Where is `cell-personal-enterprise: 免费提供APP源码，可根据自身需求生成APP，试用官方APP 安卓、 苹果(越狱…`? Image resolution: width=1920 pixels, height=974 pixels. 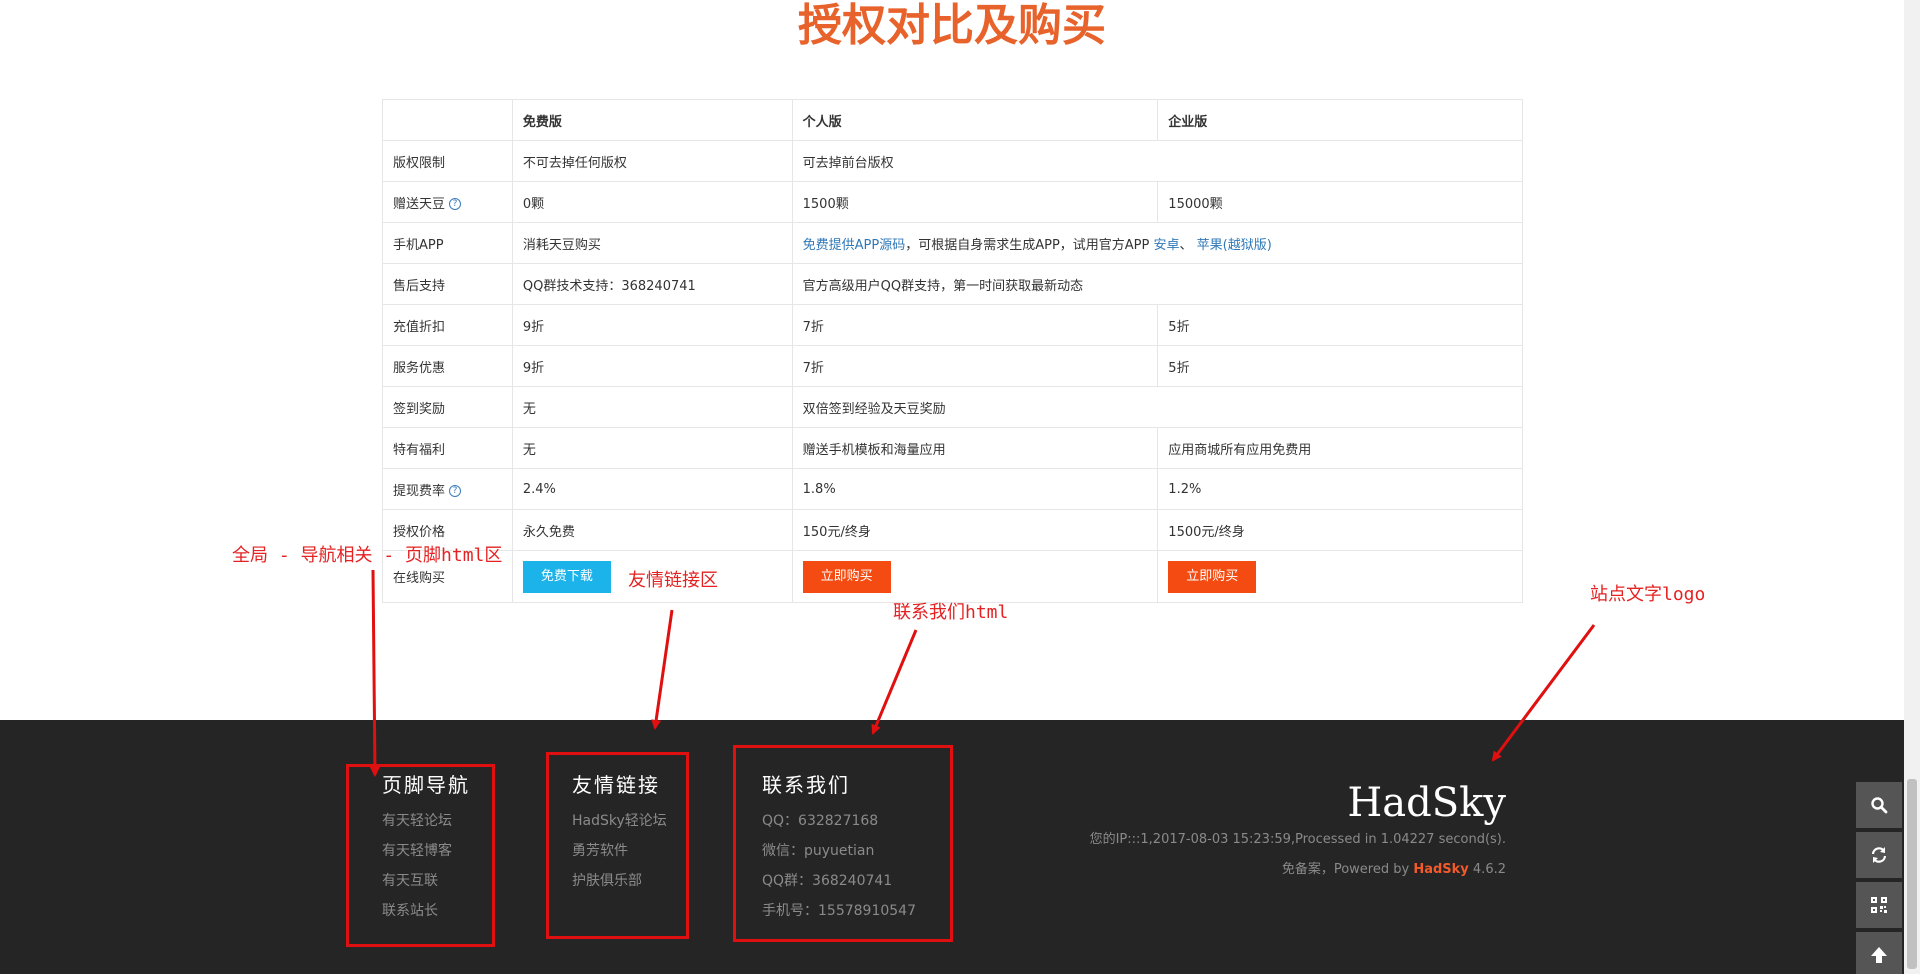 cell-personal-enterprise: 免费提供APP源码，可根据自身需求生成APP，试用官方APP 安卓、 苹果(越狱… is located at coordinates (1157, 243).